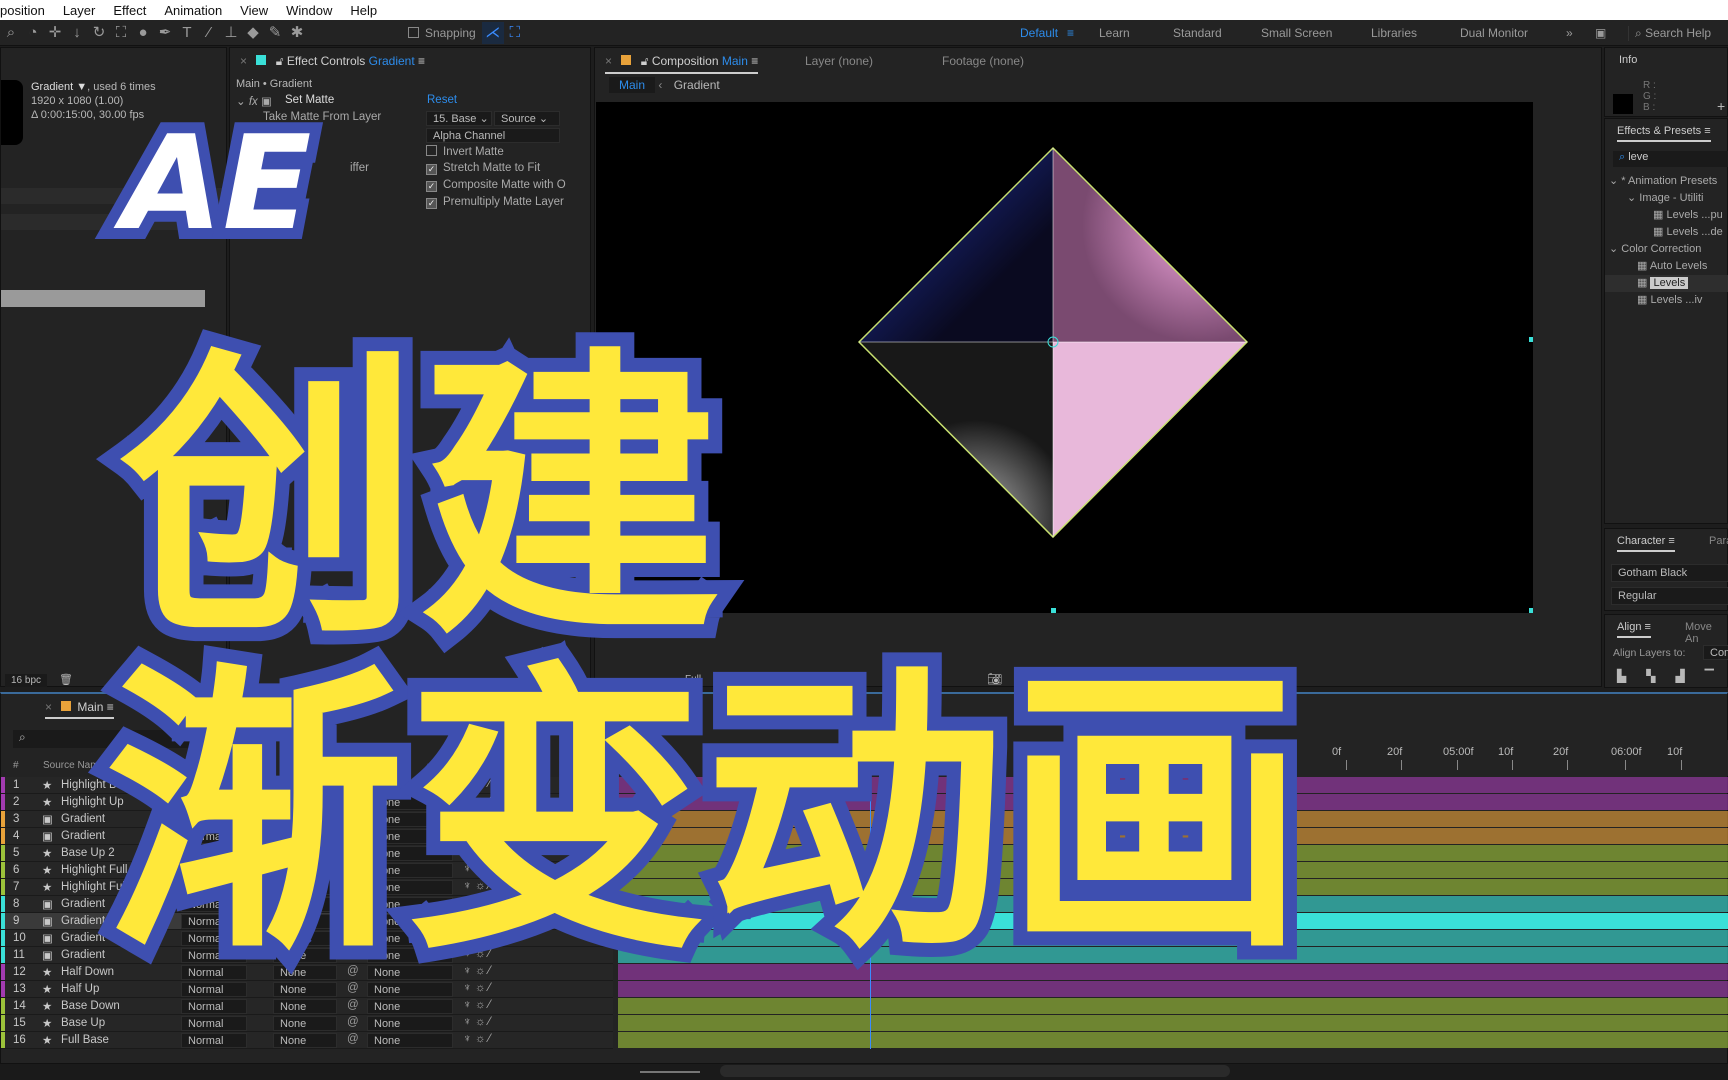 The width and height of the screenshot is (1728, 1080). Describe the element at coordinates (442, 33) in the screenshot. I see `snapping-checkbox: Snapping` at that location.